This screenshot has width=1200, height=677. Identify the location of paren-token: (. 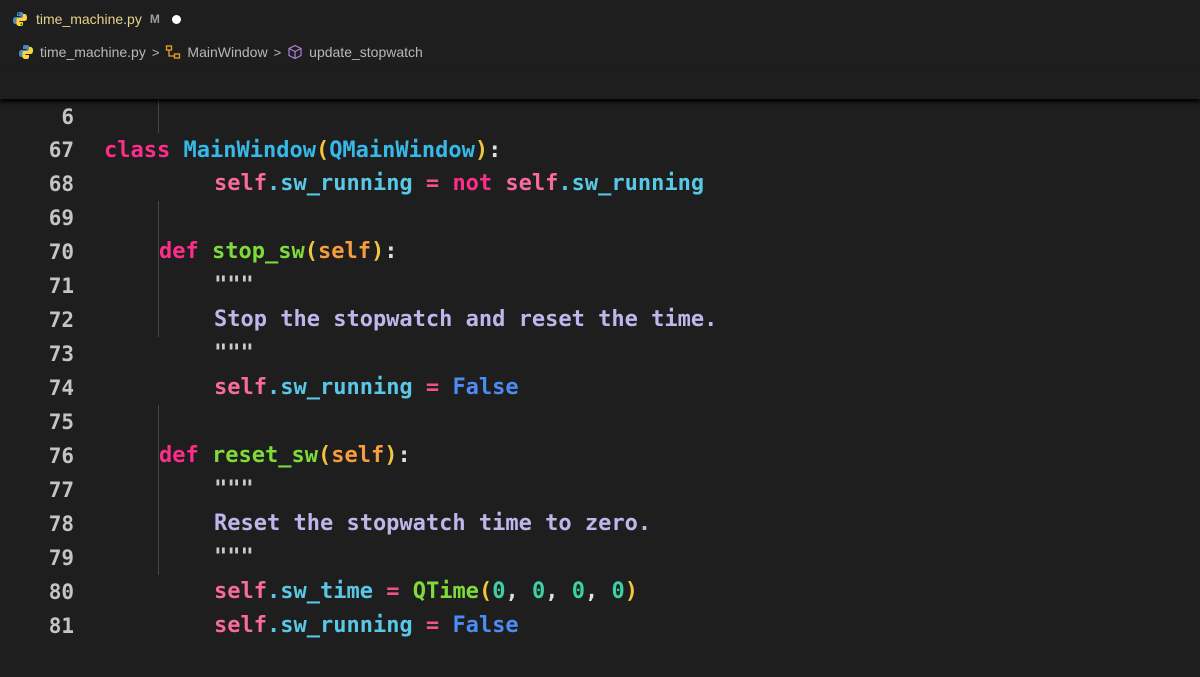
(322, 150).